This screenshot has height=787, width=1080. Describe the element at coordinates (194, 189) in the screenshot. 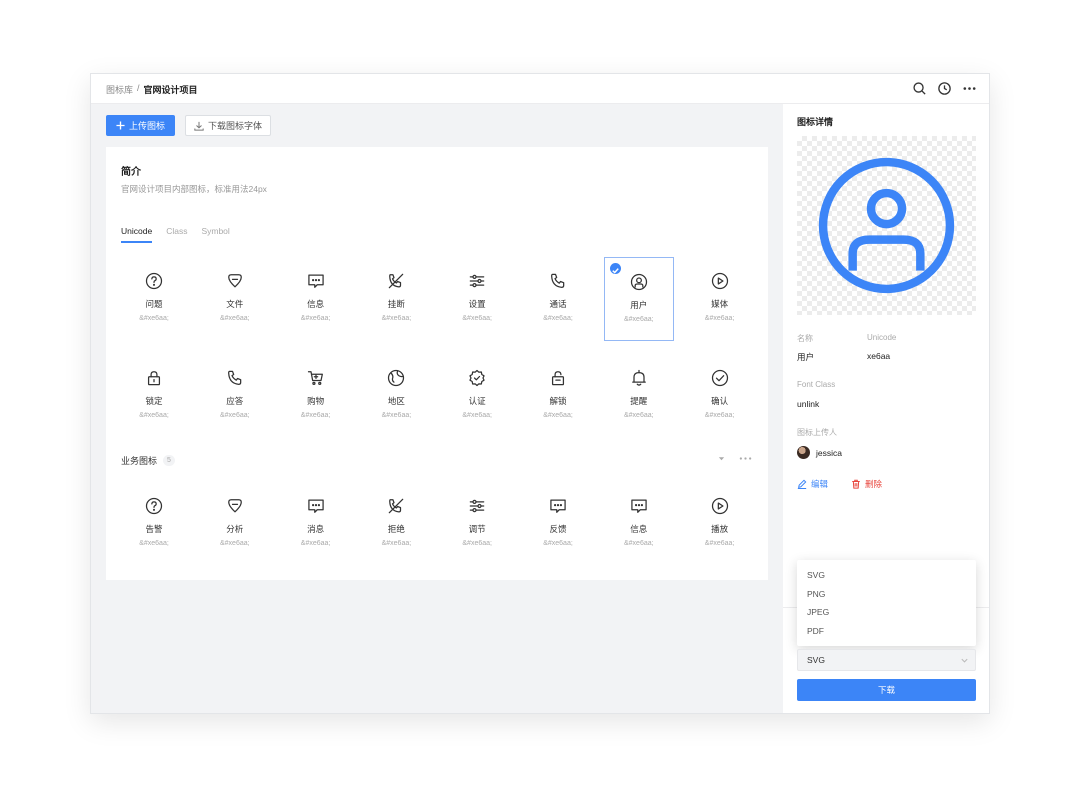

I see `intro-description: 官网设计项目内部图标，标准用法24px` at that location.